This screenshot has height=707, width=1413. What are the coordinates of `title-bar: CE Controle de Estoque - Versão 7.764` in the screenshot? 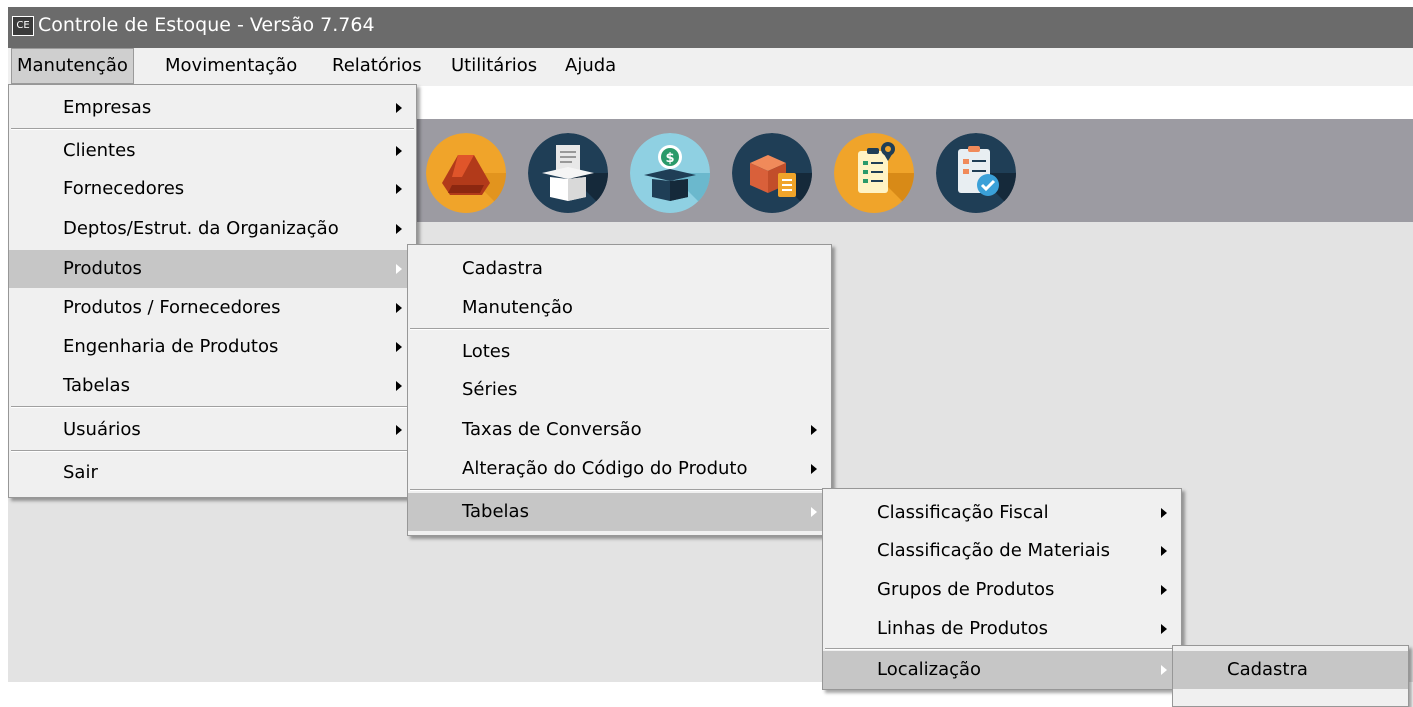 It's located at (710, 27).